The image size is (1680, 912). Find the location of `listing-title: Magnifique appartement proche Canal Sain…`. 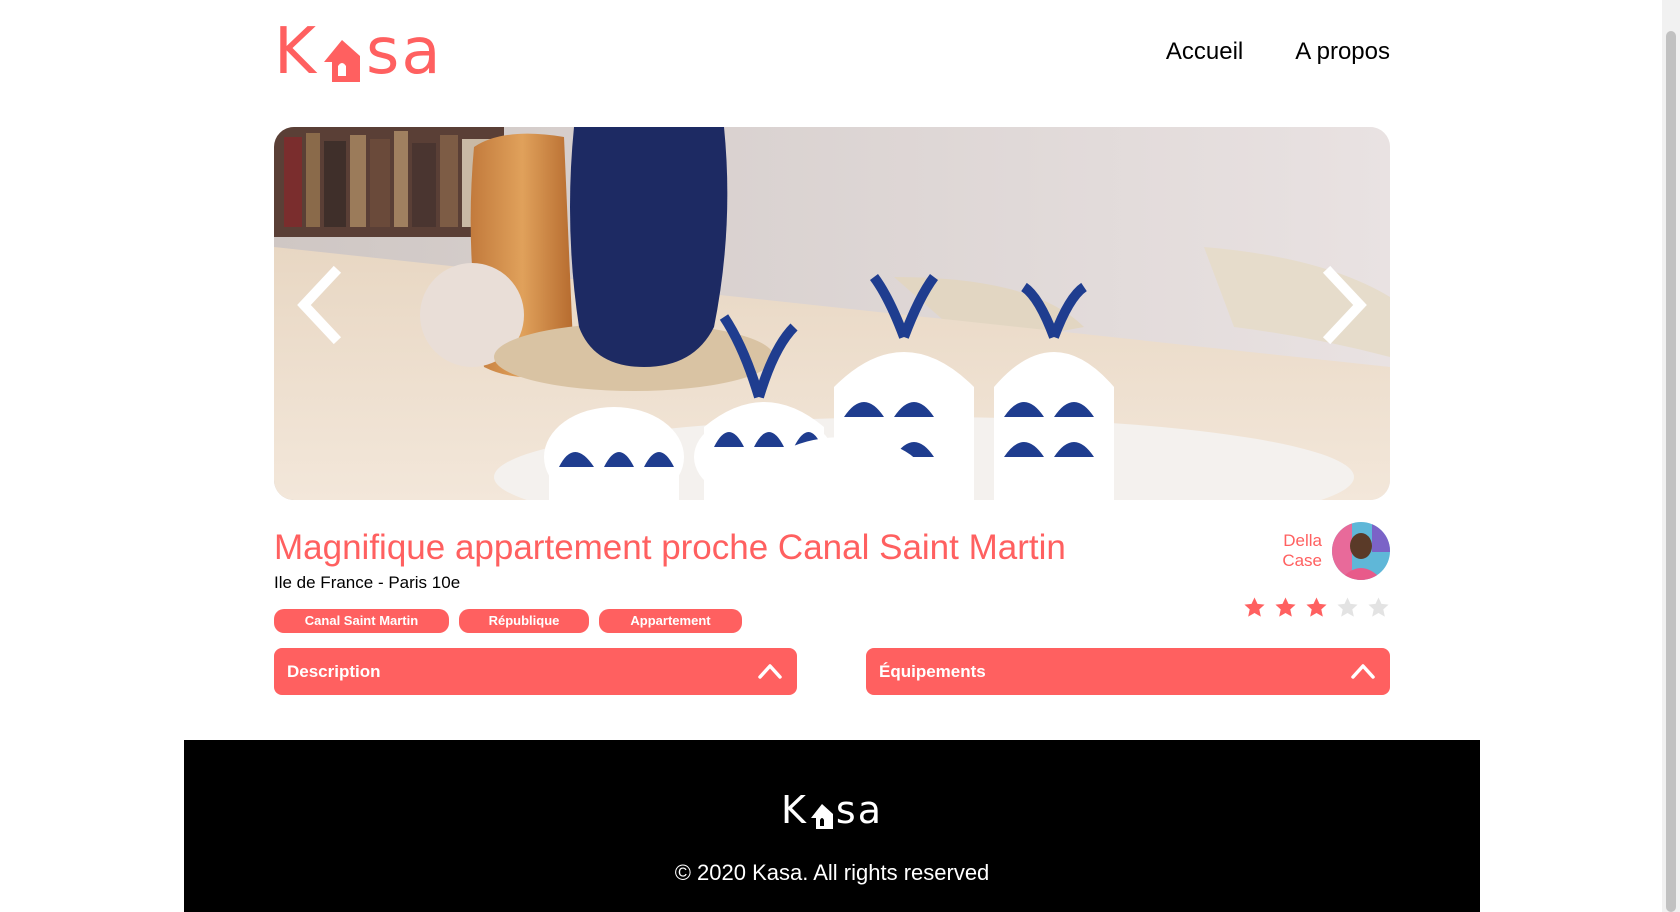

listing-title: Magnifique appartement proche Canal Sain… is located at coordinates (670, 547).